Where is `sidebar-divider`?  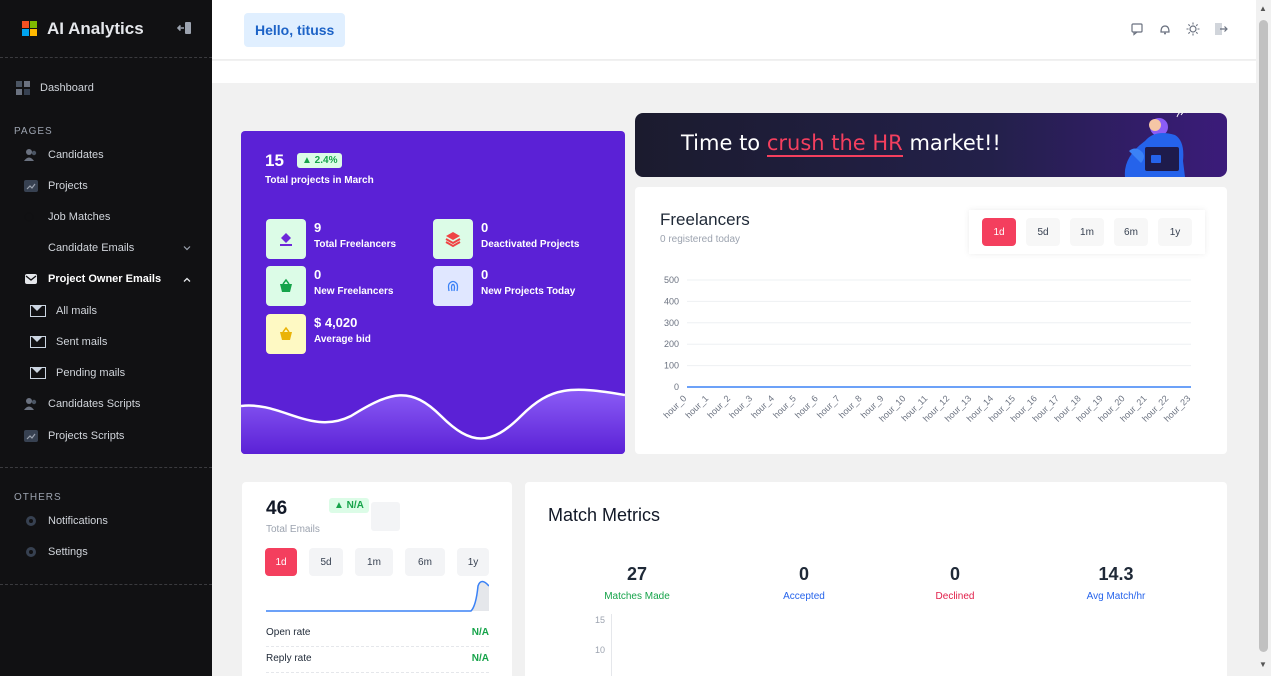
sidebar-divider is located at coordinates (106, 584).